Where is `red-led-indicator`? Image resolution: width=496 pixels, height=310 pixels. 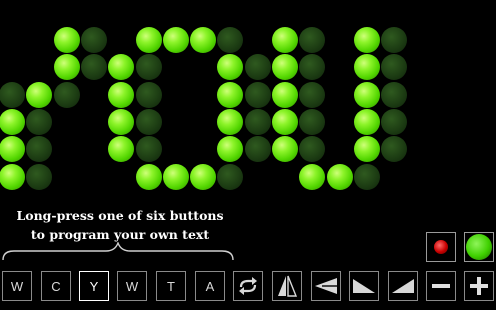 red-led-indicator is located at coordinates (441, 247).